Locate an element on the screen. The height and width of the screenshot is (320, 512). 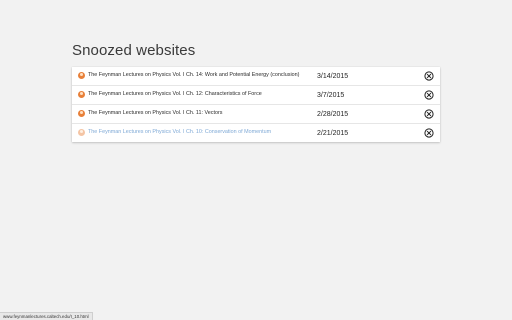
page-title: Snoozed websites is located at coordinates (134, 50).